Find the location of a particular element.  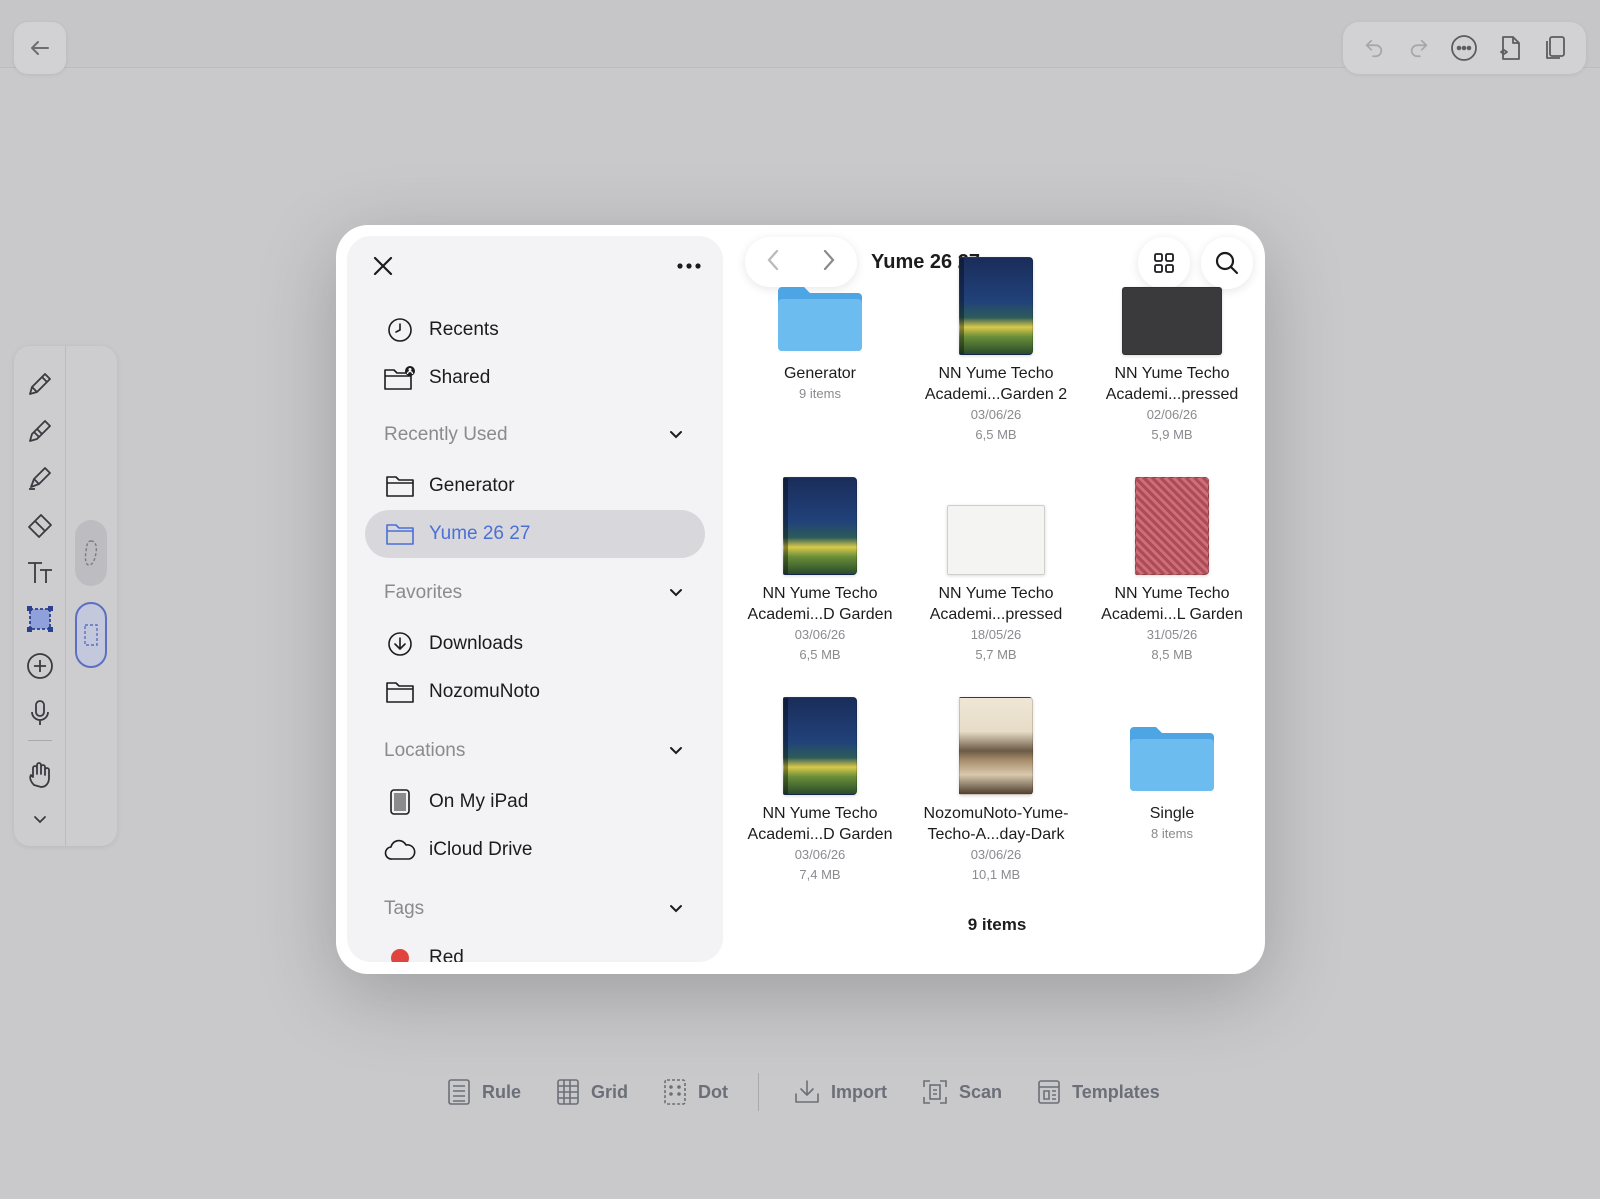

collapse-tools-button is located at coordinates (40, 820).